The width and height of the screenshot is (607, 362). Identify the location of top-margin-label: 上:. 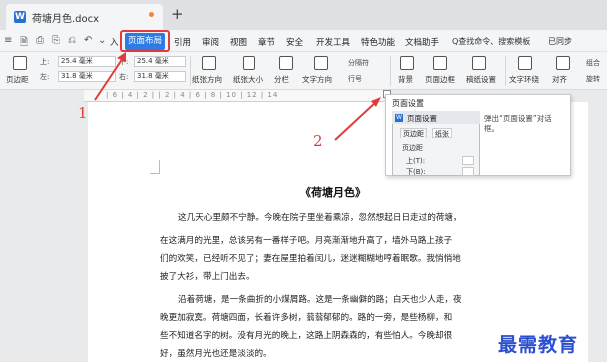
(45, 62).